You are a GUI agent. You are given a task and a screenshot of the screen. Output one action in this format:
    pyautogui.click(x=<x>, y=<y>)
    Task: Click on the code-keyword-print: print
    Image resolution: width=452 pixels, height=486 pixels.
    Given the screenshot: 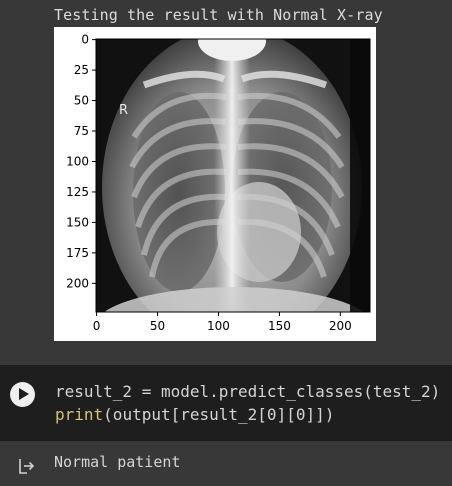 What is the action you would take?
    pyautogui.click(x=79, y=414)
    